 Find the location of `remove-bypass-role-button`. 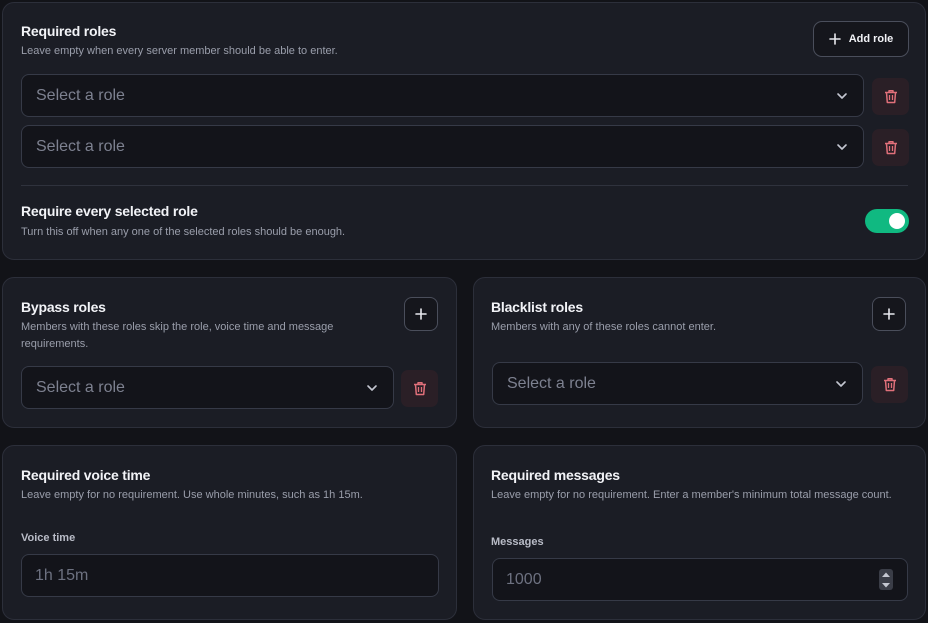

remove-bypass-role-button is located at coordinates (419, 388).